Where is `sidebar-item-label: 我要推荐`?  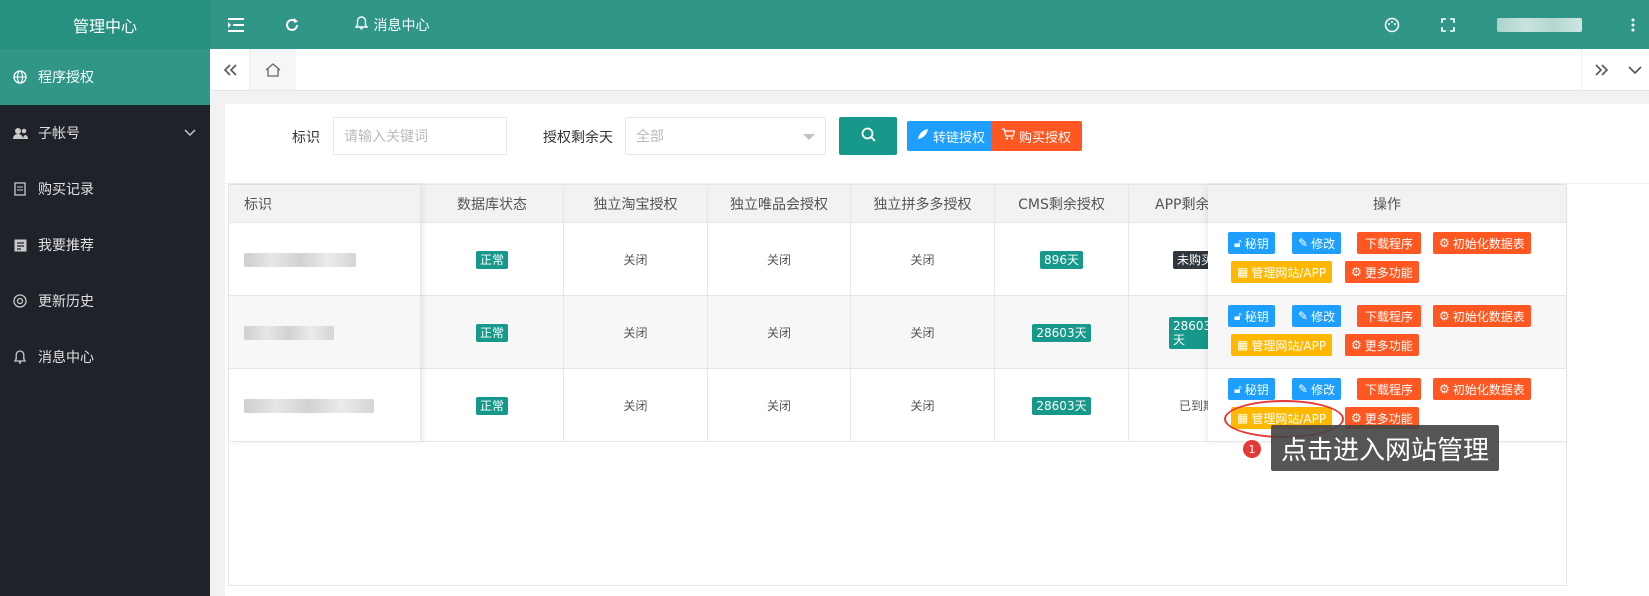 sidebar-item-label: 我要推荐 is located at coordinates (66, 246).